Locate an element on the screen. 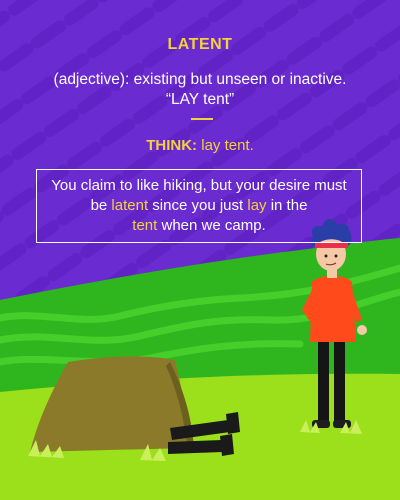  highlight-tent: tent is located at coordinates (145, 225).